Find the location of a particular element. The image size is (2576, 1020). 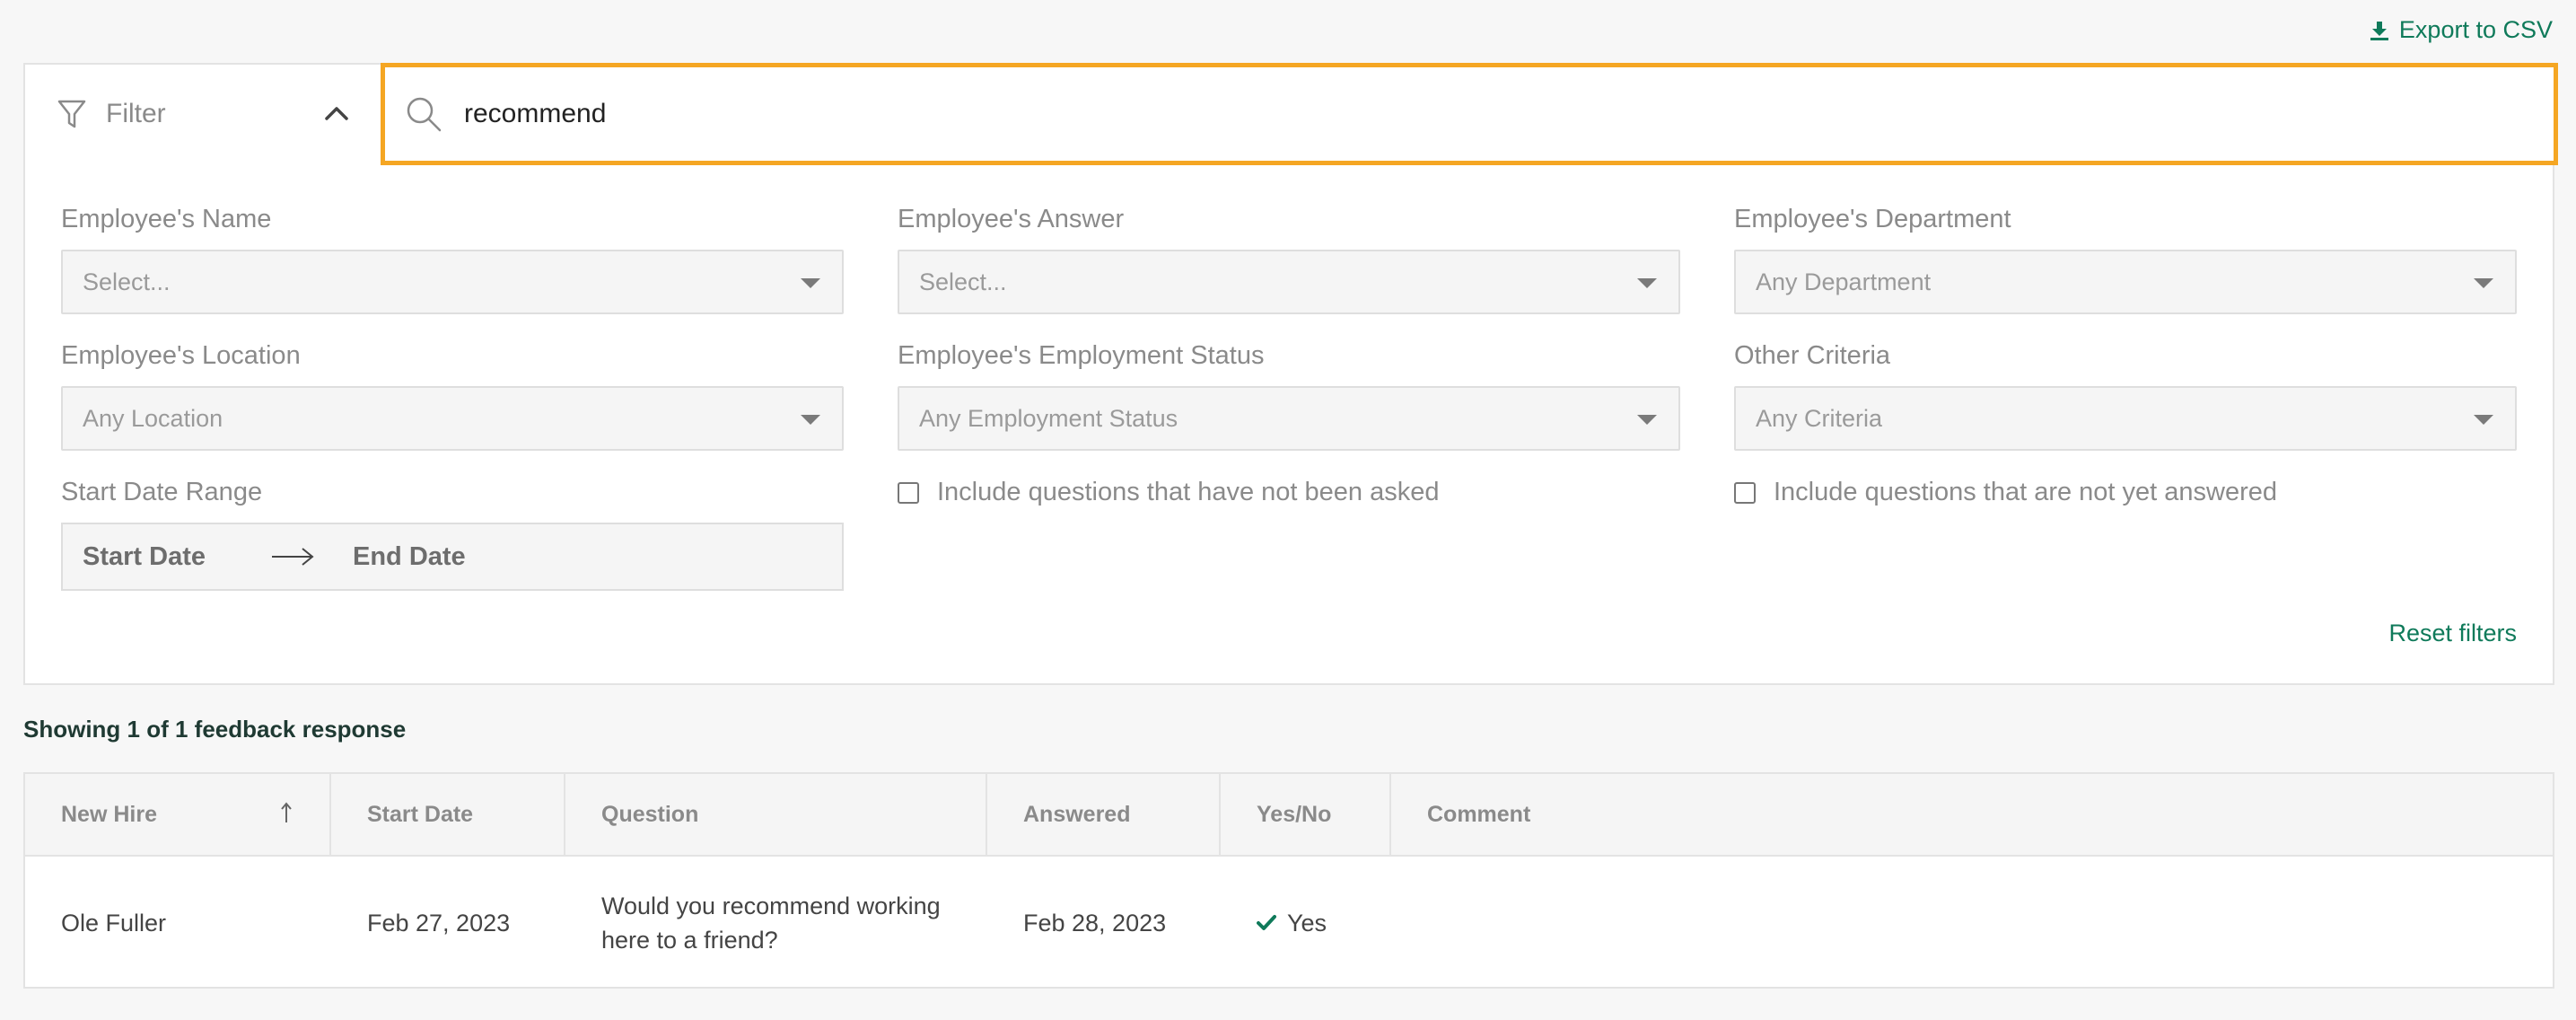

employment-status-value: Any Employment Status is located at coordinates (1048, 418).